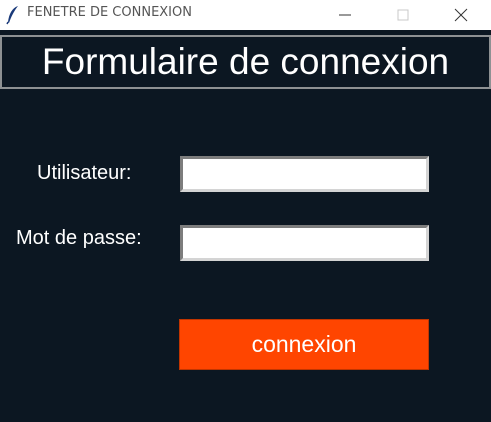 This screenshot has height=422, width=491. I want to click on title-bar: FENETRE DE CONNEXION, so click(245, 15).